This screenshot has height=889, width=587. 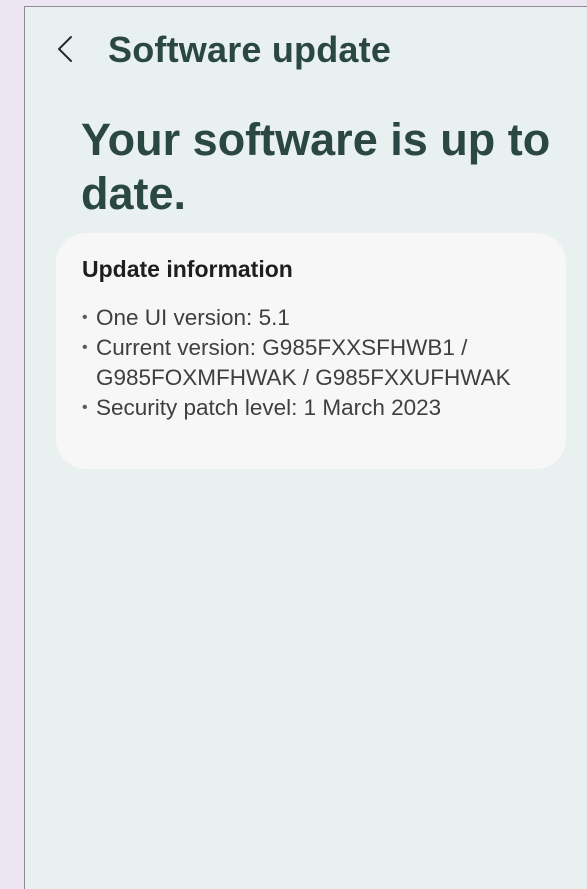 I want to click on update-status-headline: Your software is up to date., so click(x=316, y=166).